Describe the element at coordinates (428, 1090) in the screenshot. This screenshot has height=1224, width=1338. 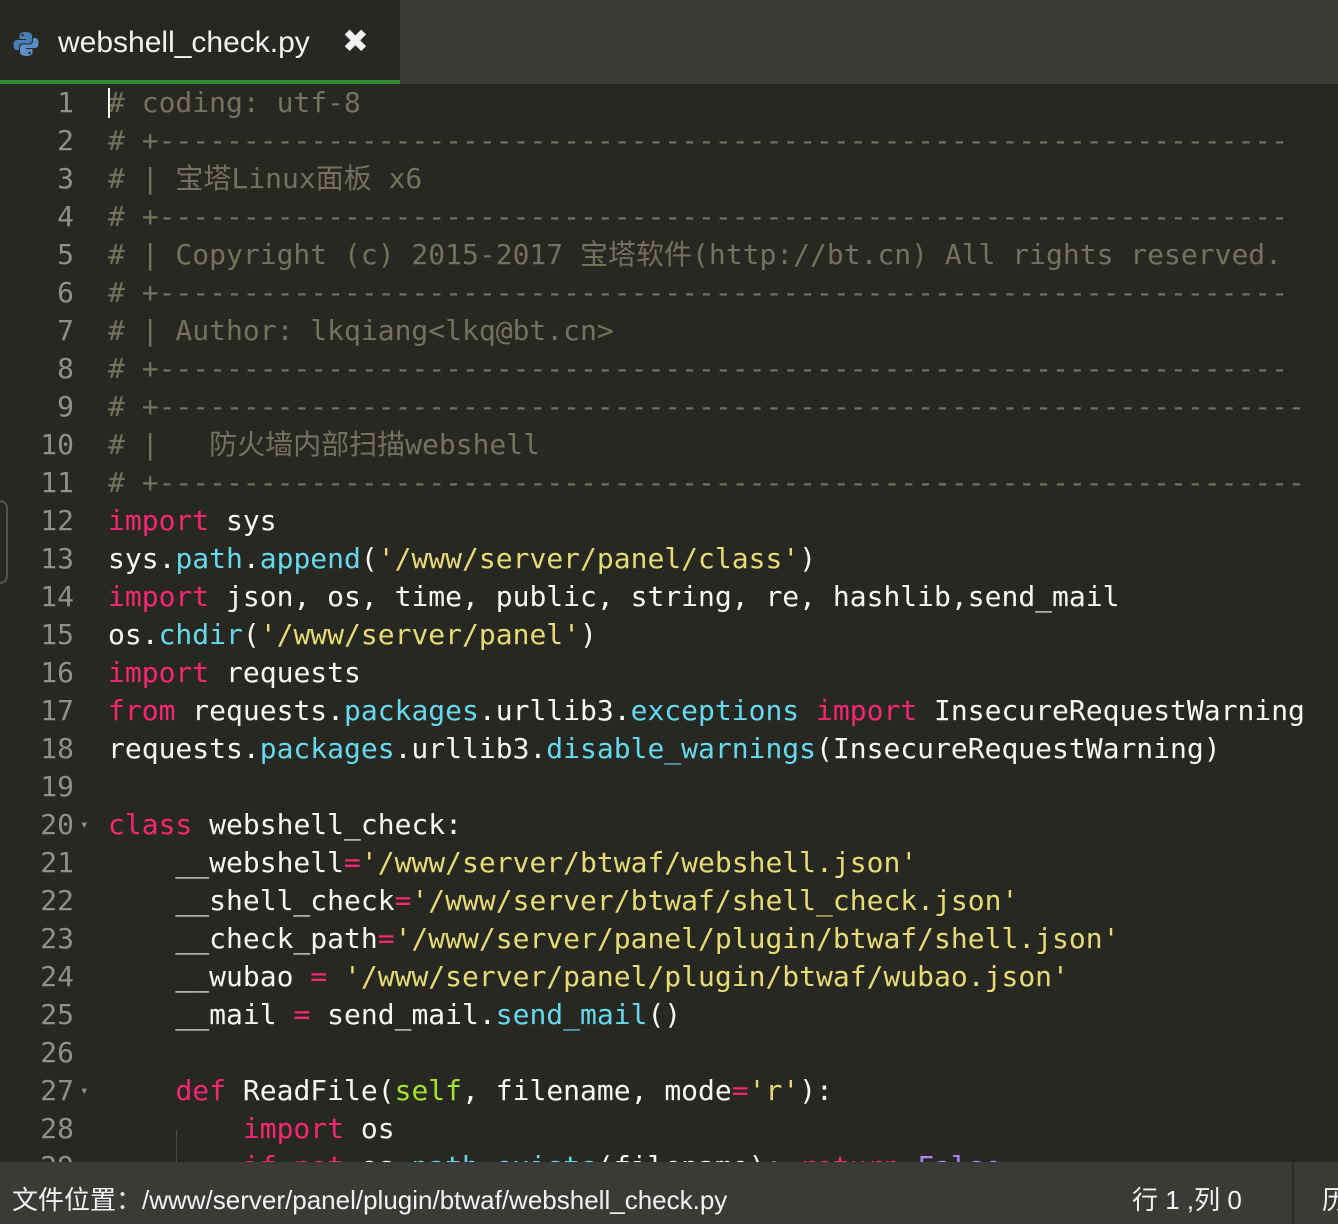
I see `code-token: self` at that location.